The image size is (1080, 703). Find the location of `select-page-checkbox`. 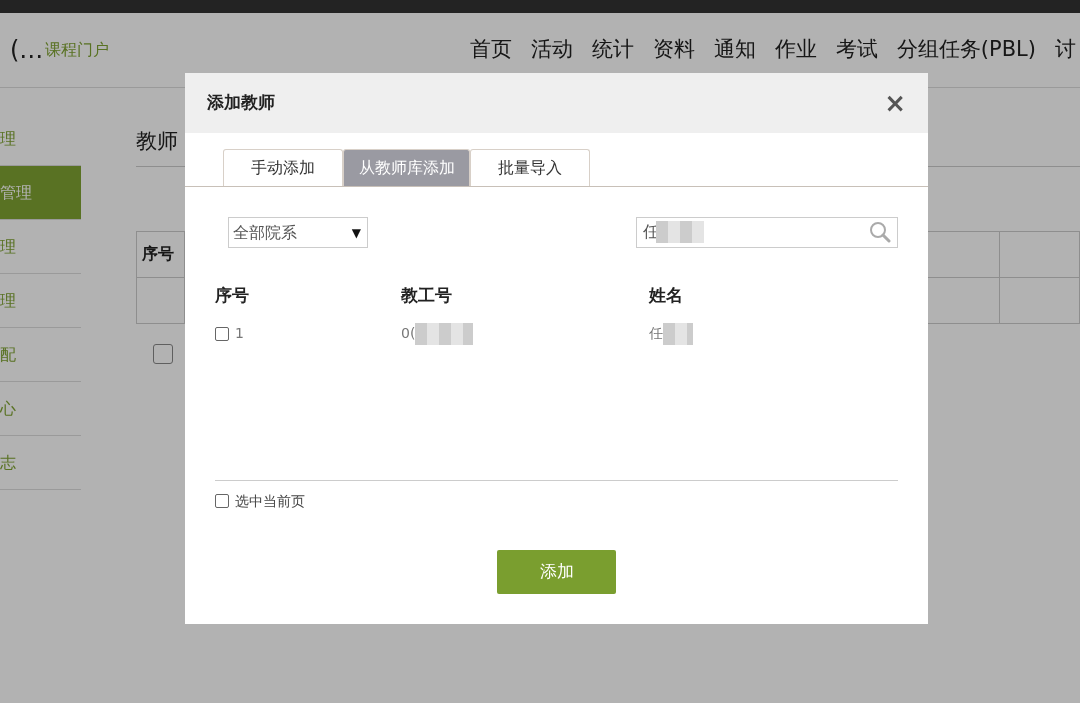

select-page-checkbox is located at coordinates (222, 501).